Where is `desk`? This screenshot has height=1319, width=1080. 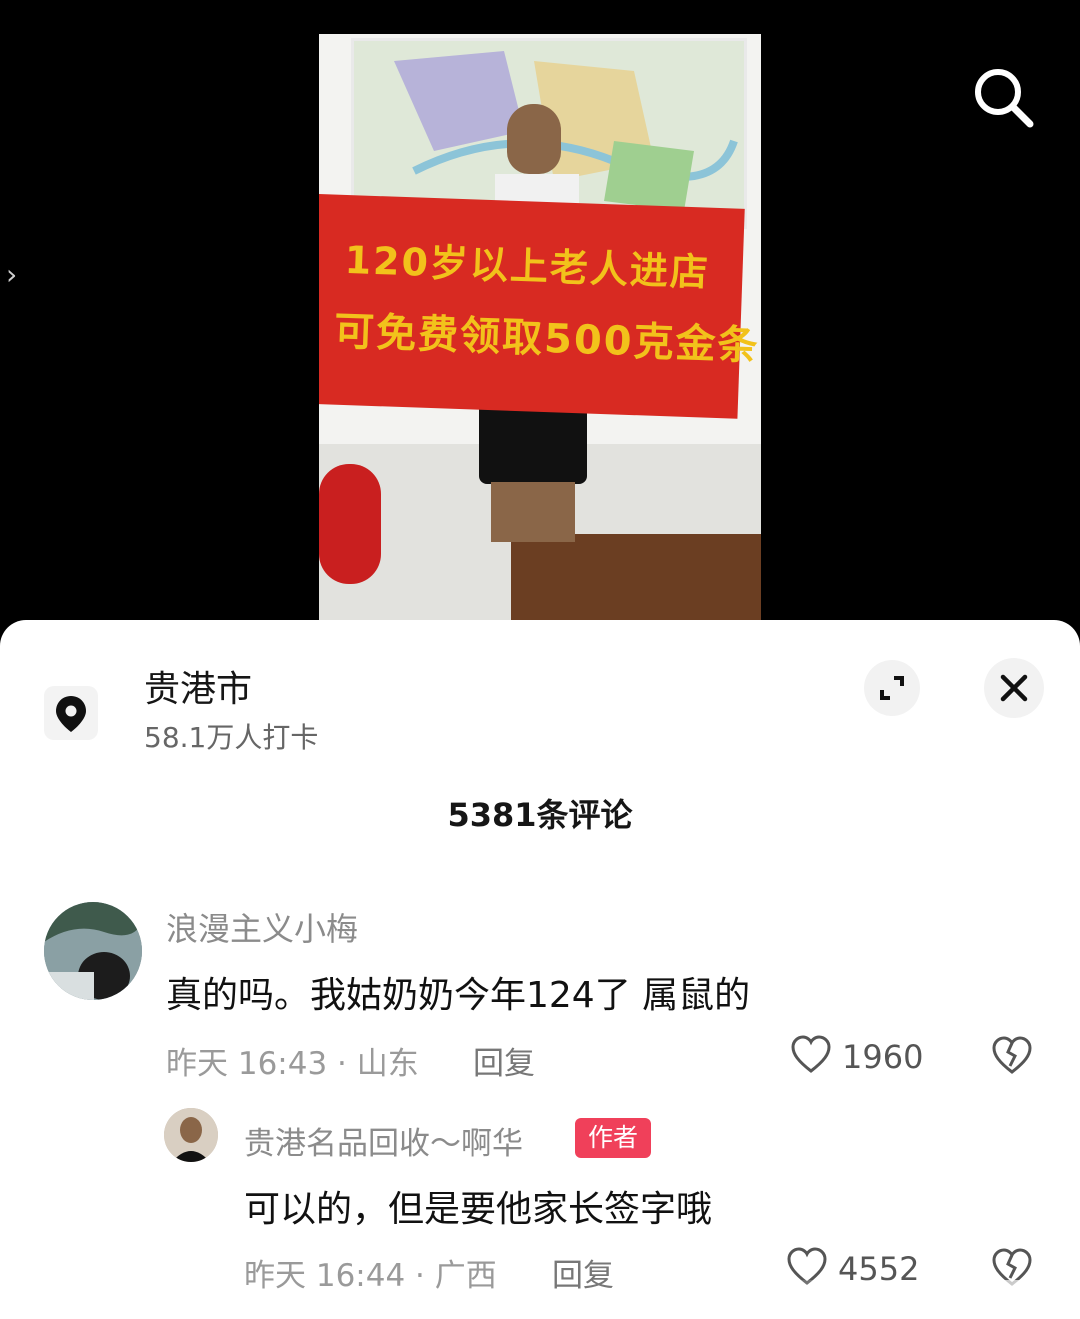
desk is located at coordinates (636, 579).